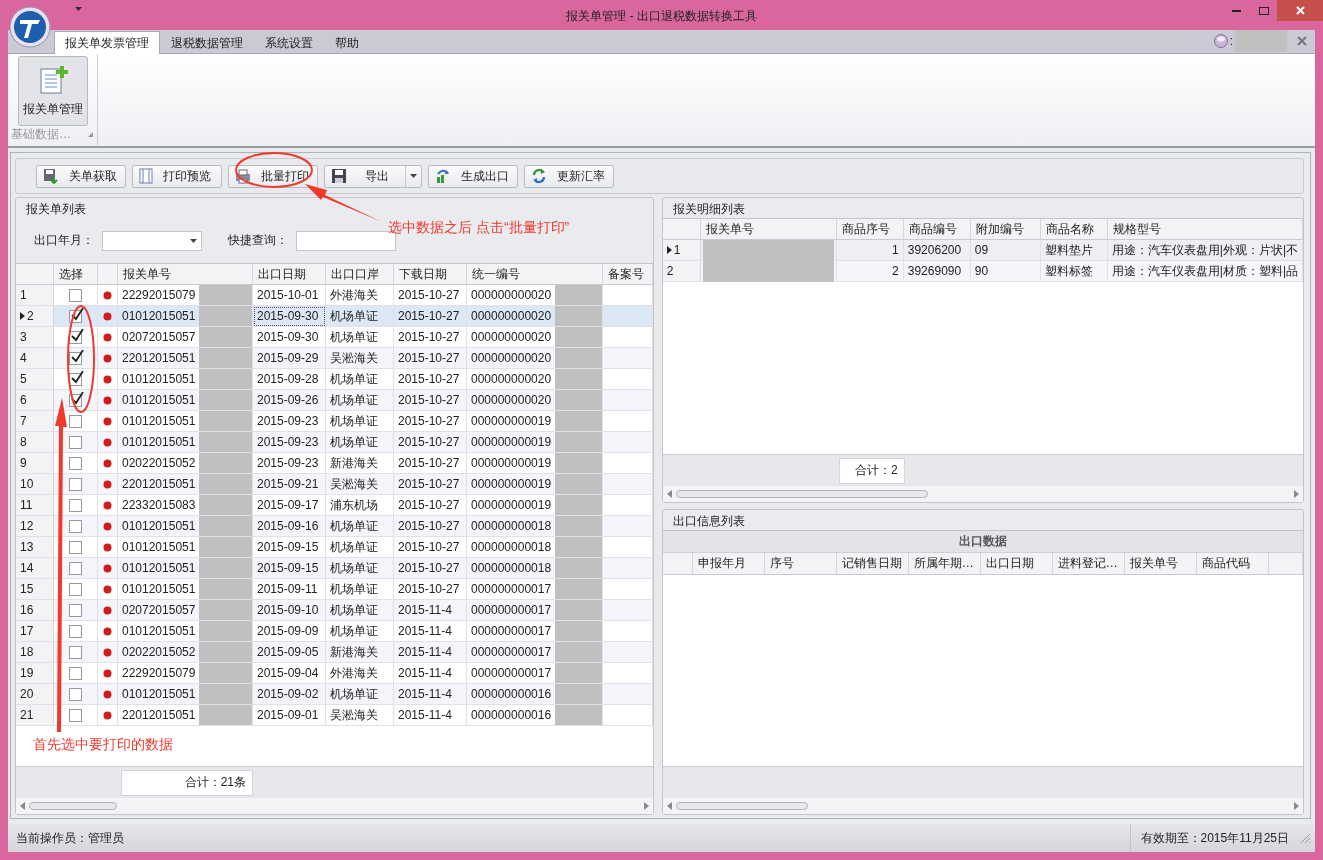  What do you see at coordinates (81, 176) in the screenshot?
I see `toolbar-button: 关单获取` at bounding box center [81, 176].